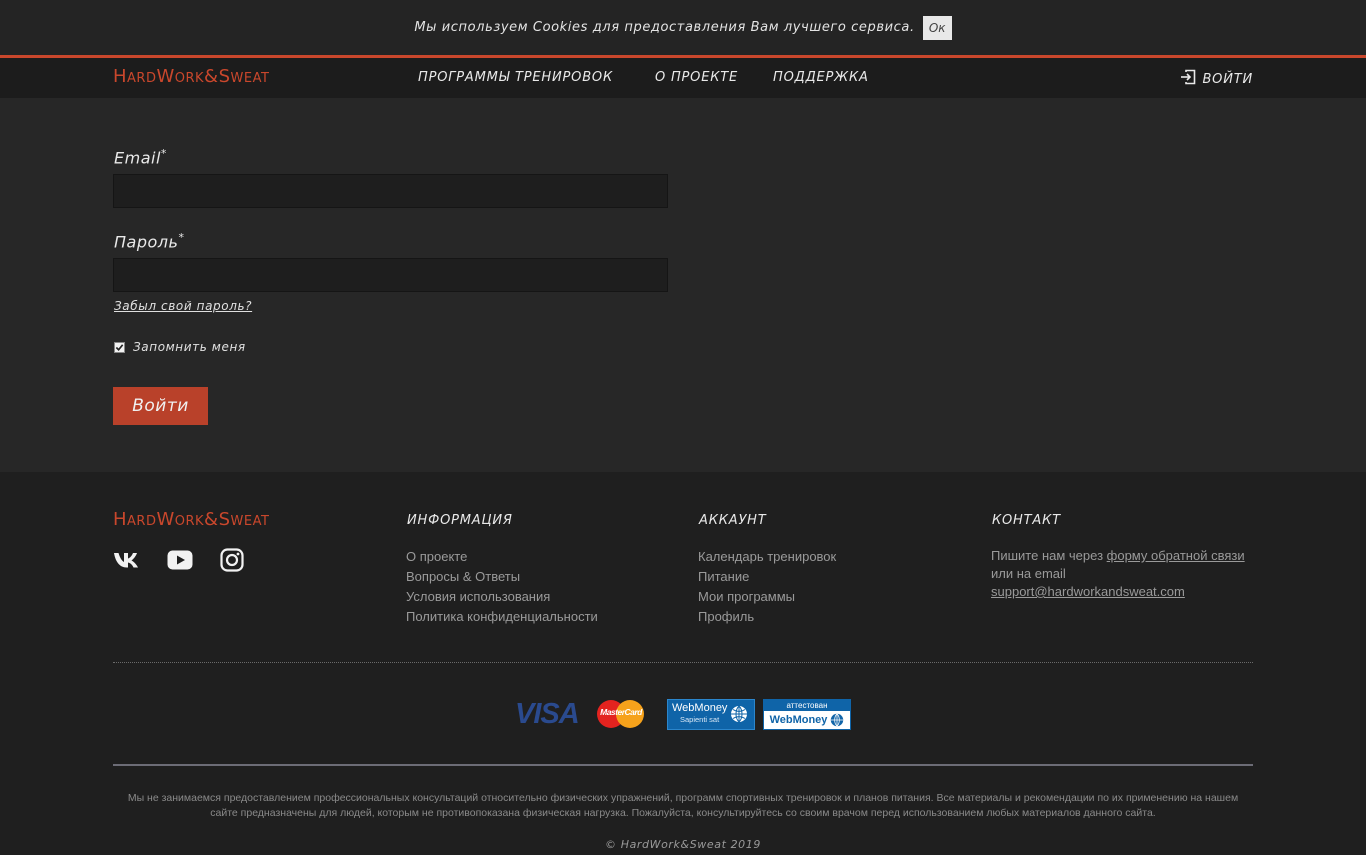  What do you see at coordinates (127, 560) in the screenshot?
I see `vk-icon` at bounding box center [127, 560].